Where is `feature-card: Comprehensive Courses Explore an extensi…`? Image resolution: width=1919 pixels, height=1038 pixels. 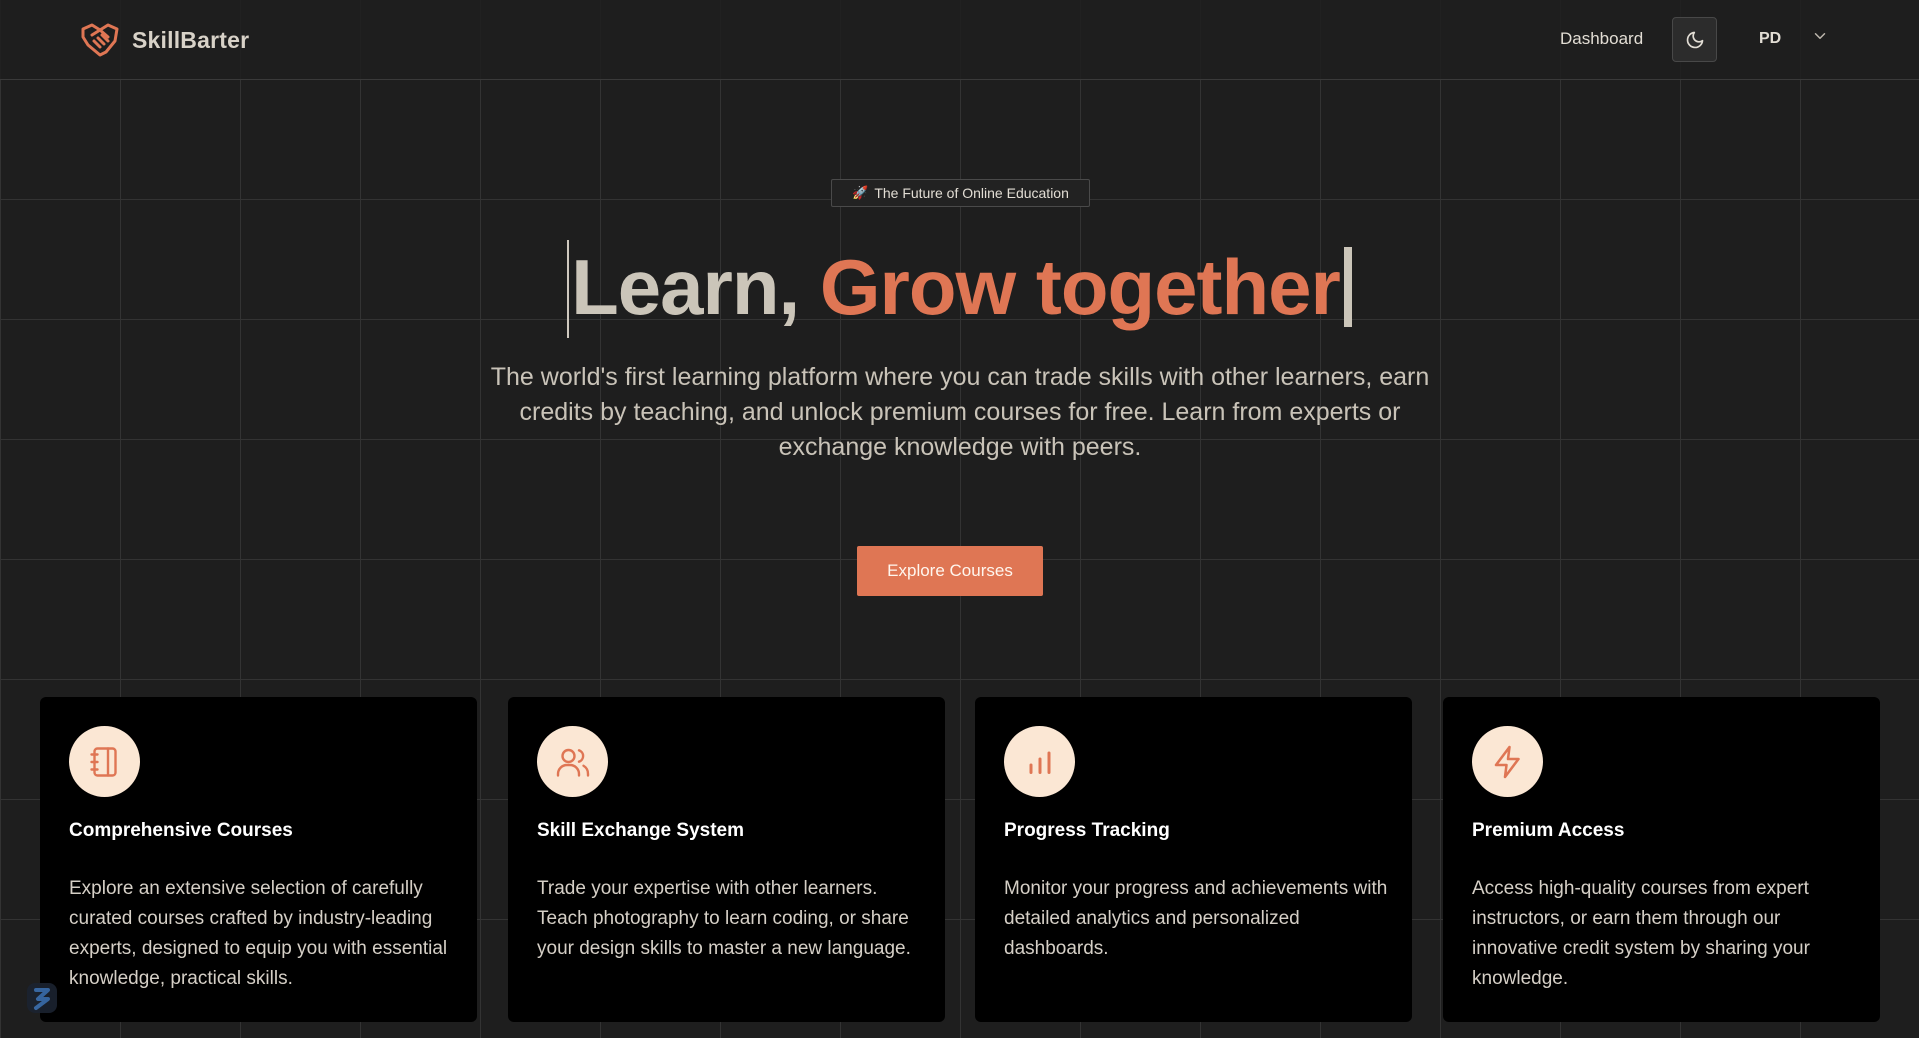 feature-card: Comprehensive Courses Explore an extensi… is located at coordinates (258, 859).